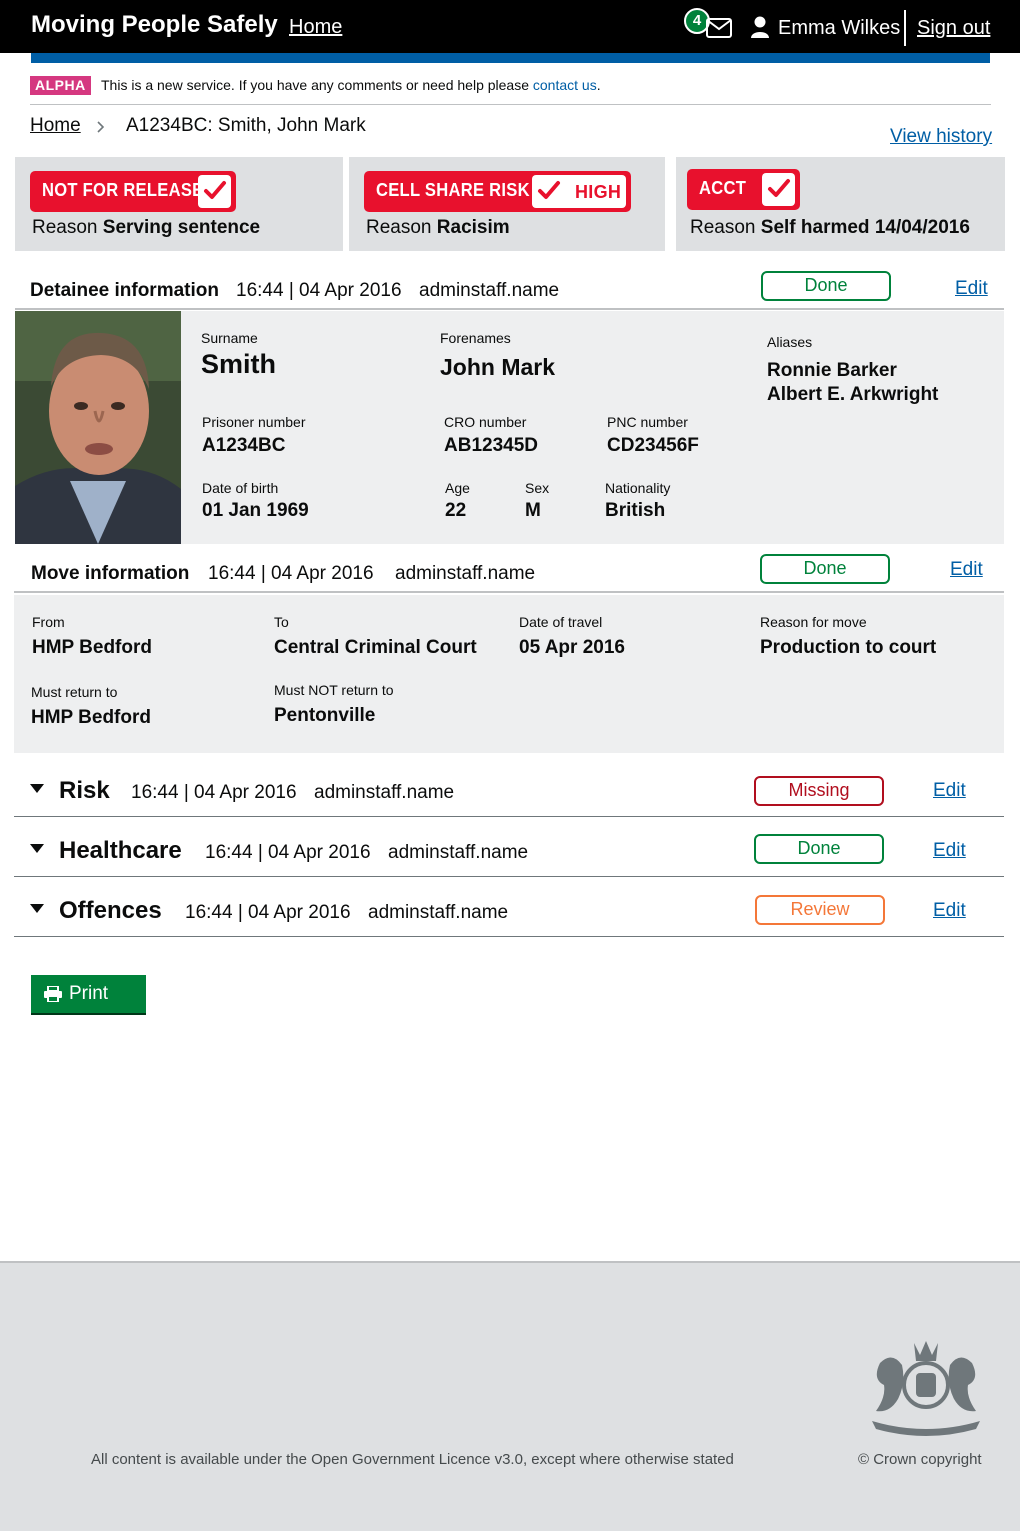 This screenshot has height=1531, width=1020. What do you see at coordinates (572, 647) in the screenshot?
I see `date-of-travel-value: 05 Apr 2016` at bounding box center [572, 647].